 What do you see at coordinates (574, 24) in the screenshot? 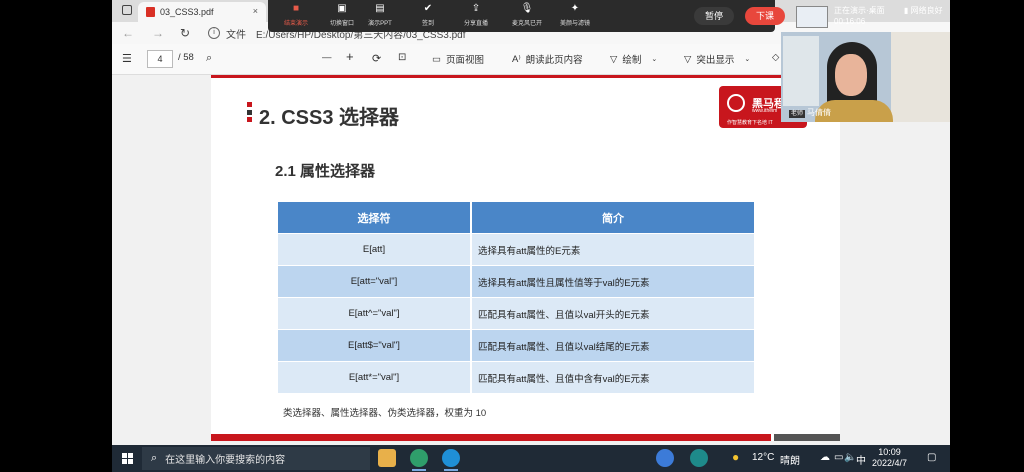
I see `button-label: 美颜与滤镜` at bounding box center [574, 24].